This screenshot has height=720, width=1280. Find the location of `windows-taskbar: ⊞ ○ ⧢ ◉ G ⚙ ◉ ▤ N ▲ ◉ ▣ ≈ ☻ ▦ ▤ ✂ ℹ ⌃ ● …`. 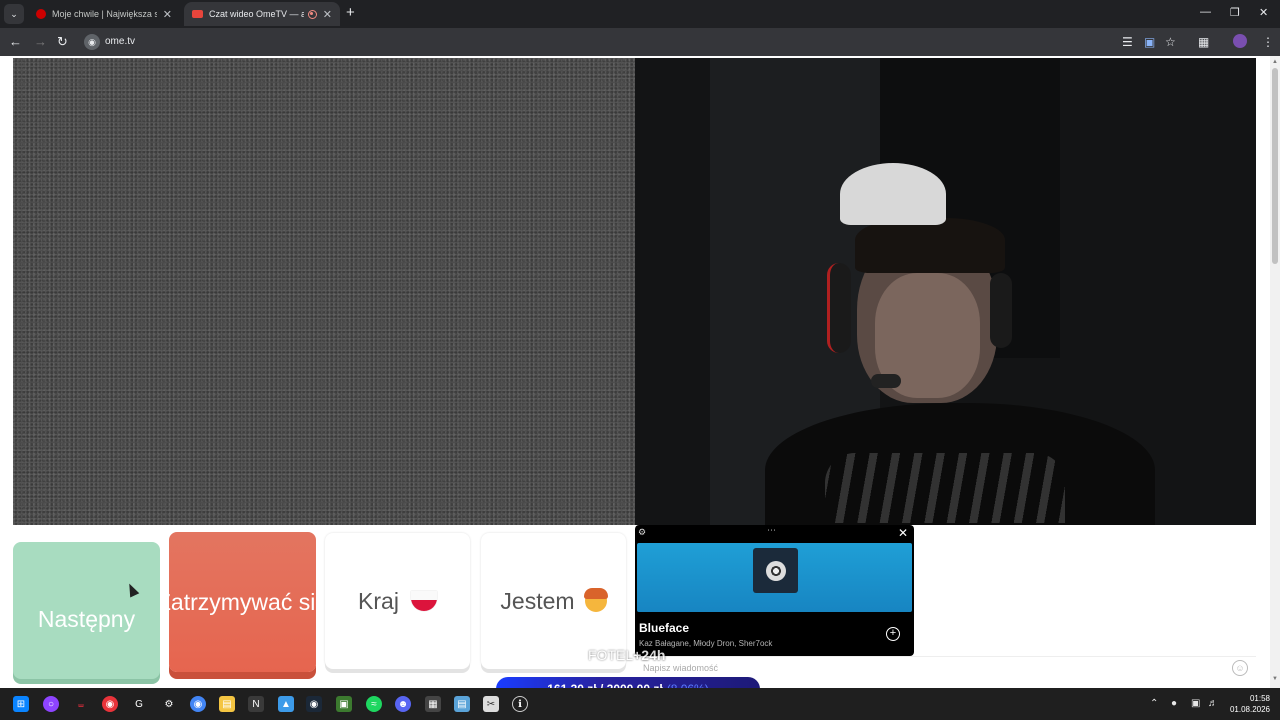

windows-taskbar: ⊞ ○ ⧢ ◉ G ⚙ ◉ ▤ N ▲ ◉ ▣ ≈ ☻ ▦ ▤ ✂ ℹ ⌃ ● … is located at coordinates (640, 704).